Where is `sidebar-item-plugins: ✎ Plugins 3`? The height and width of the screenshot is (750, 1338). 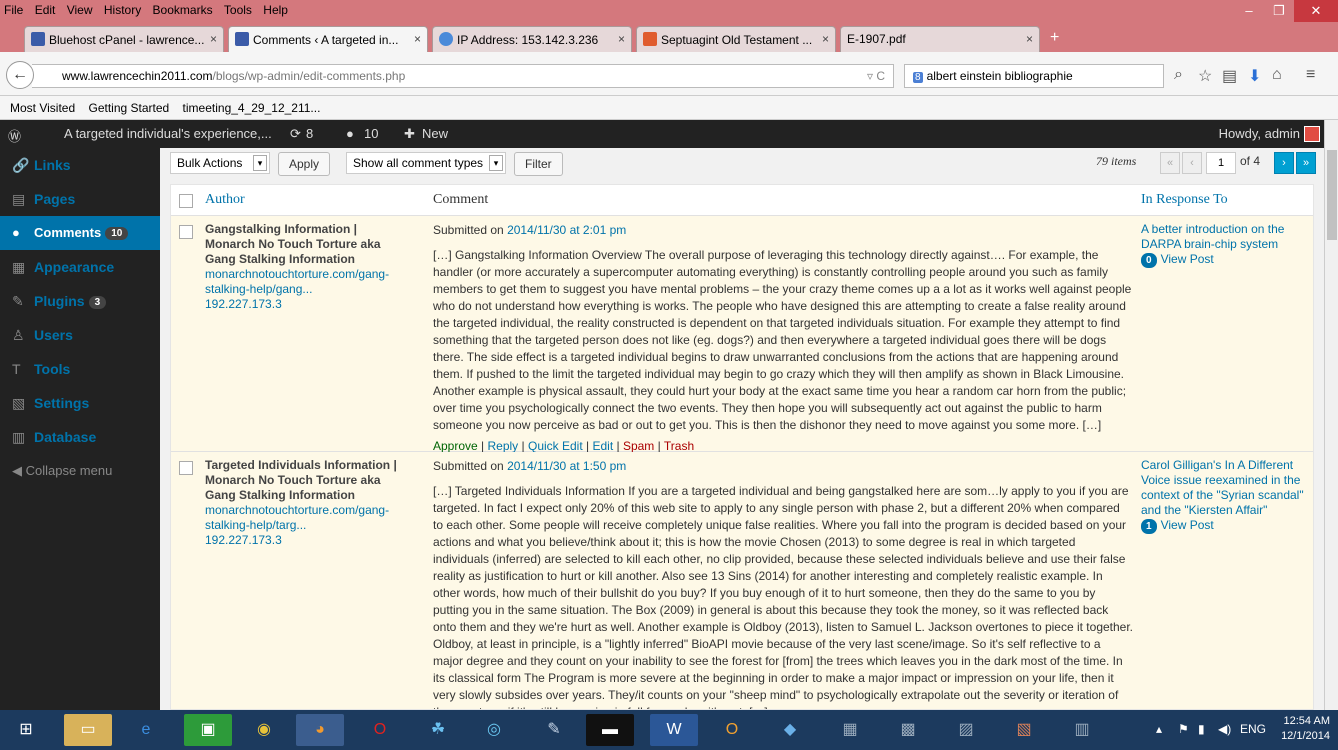 sidebar-item-plugins: ✎ Plugins 3 is located at coordinates (80, 301).